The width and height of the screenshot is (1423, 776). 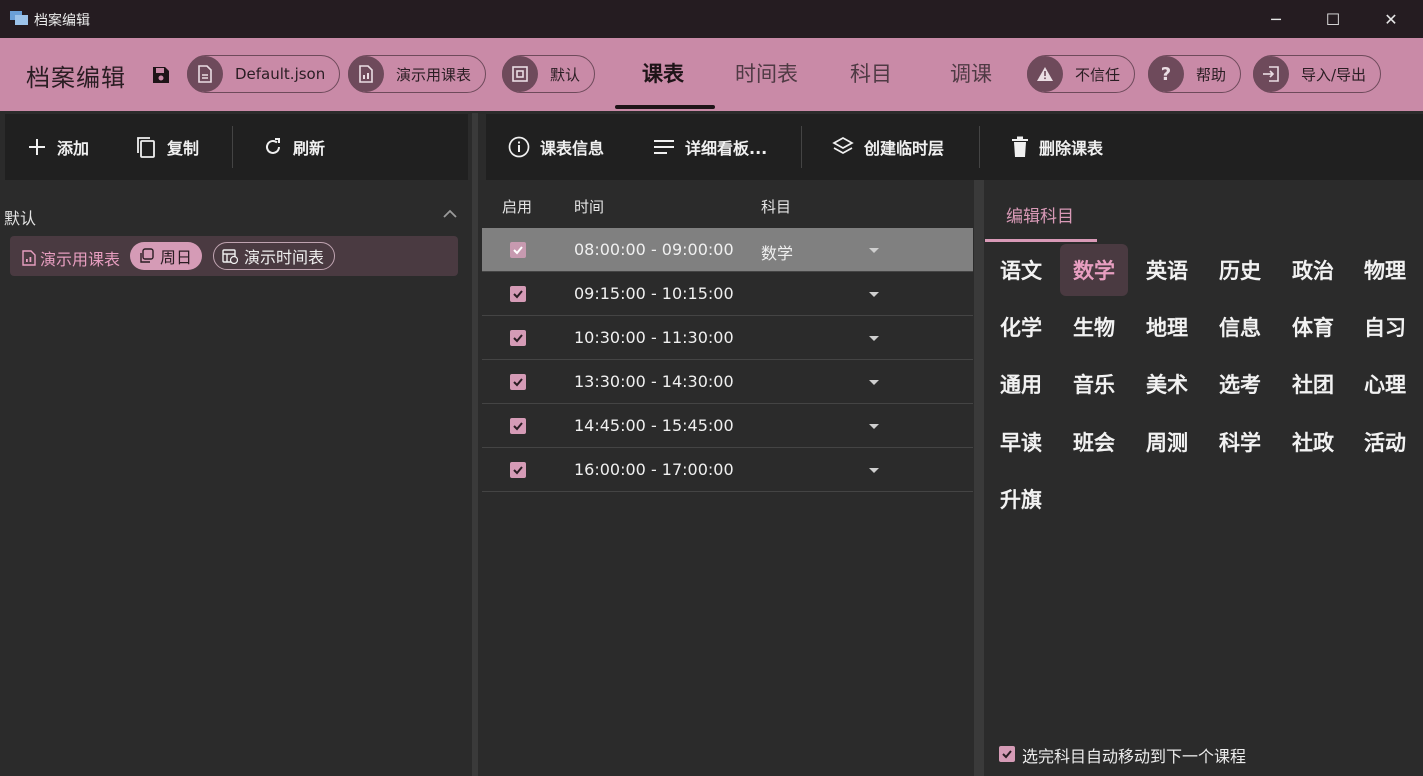 I want to click on check-icon, so click(x=518, y=470).